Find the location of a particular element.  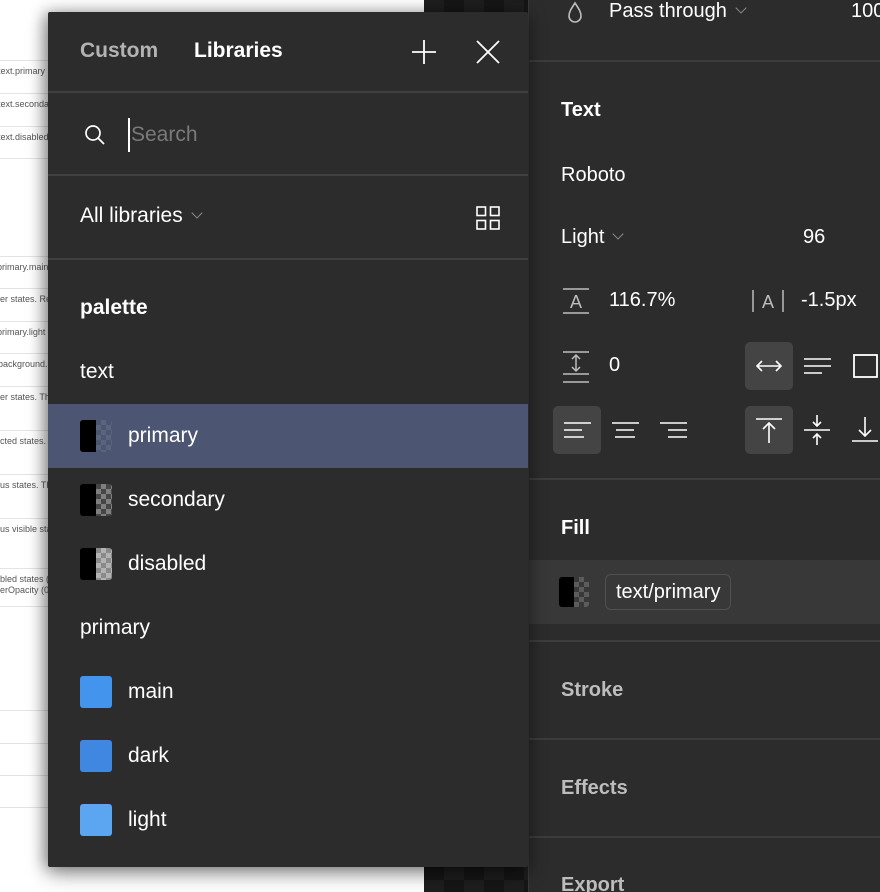

search-bar is located at coordinates (288, 135).